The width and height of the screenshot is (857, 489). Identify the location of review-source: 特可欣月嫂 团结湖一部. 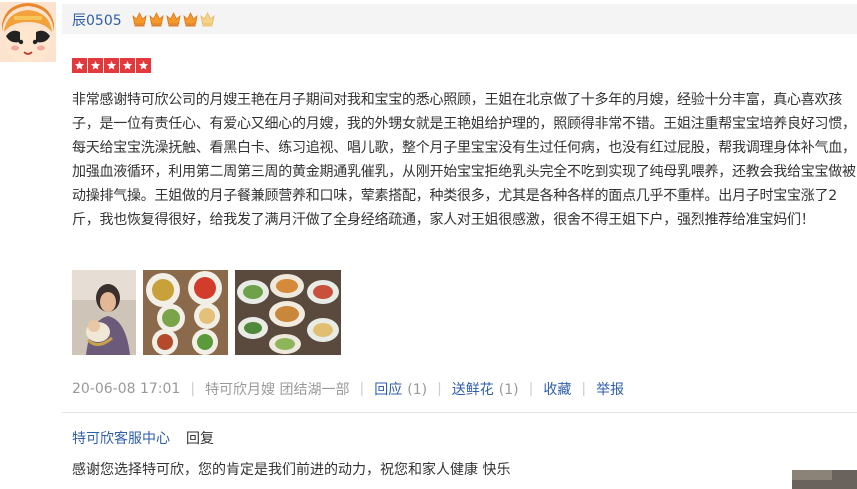
(277, 390).